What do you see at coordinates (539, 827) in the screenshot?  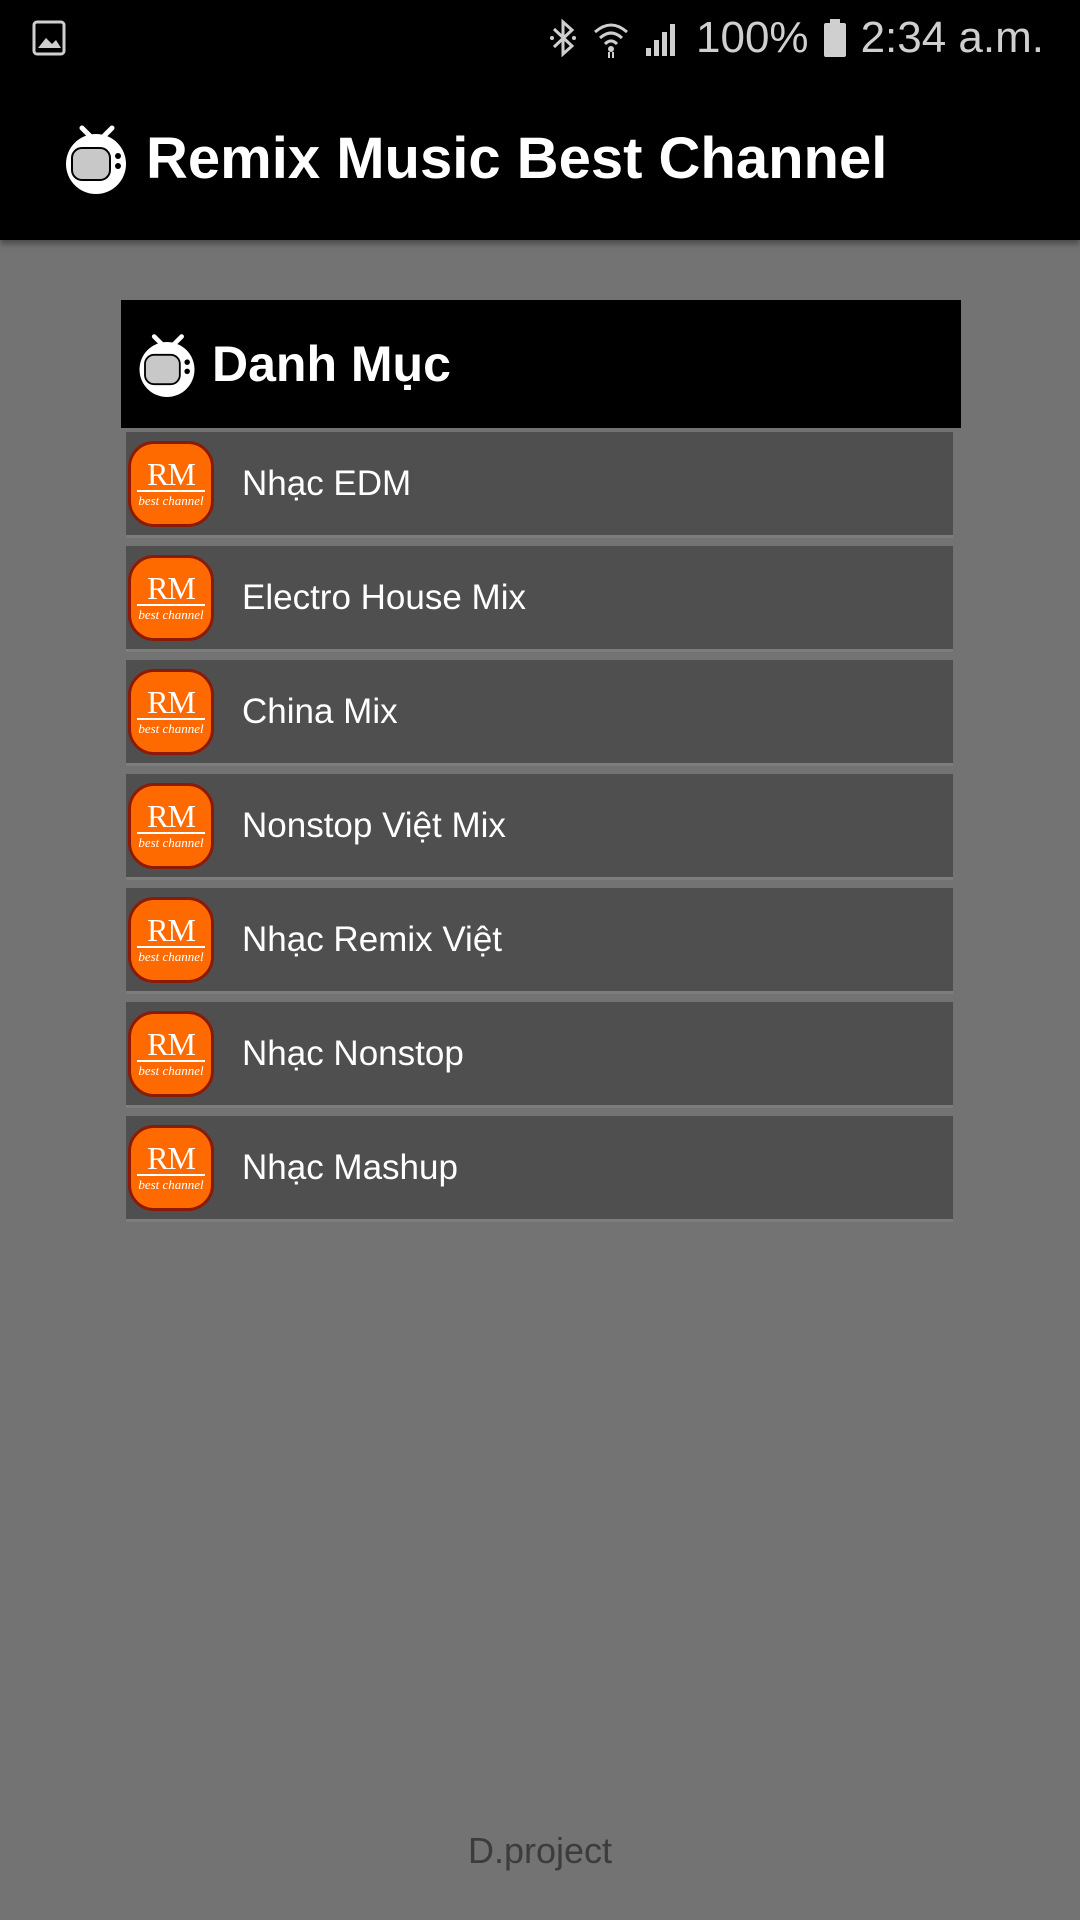 I see `list-item: RM best channel Nonstop Việt Mix` at bounding box center [539, 827].